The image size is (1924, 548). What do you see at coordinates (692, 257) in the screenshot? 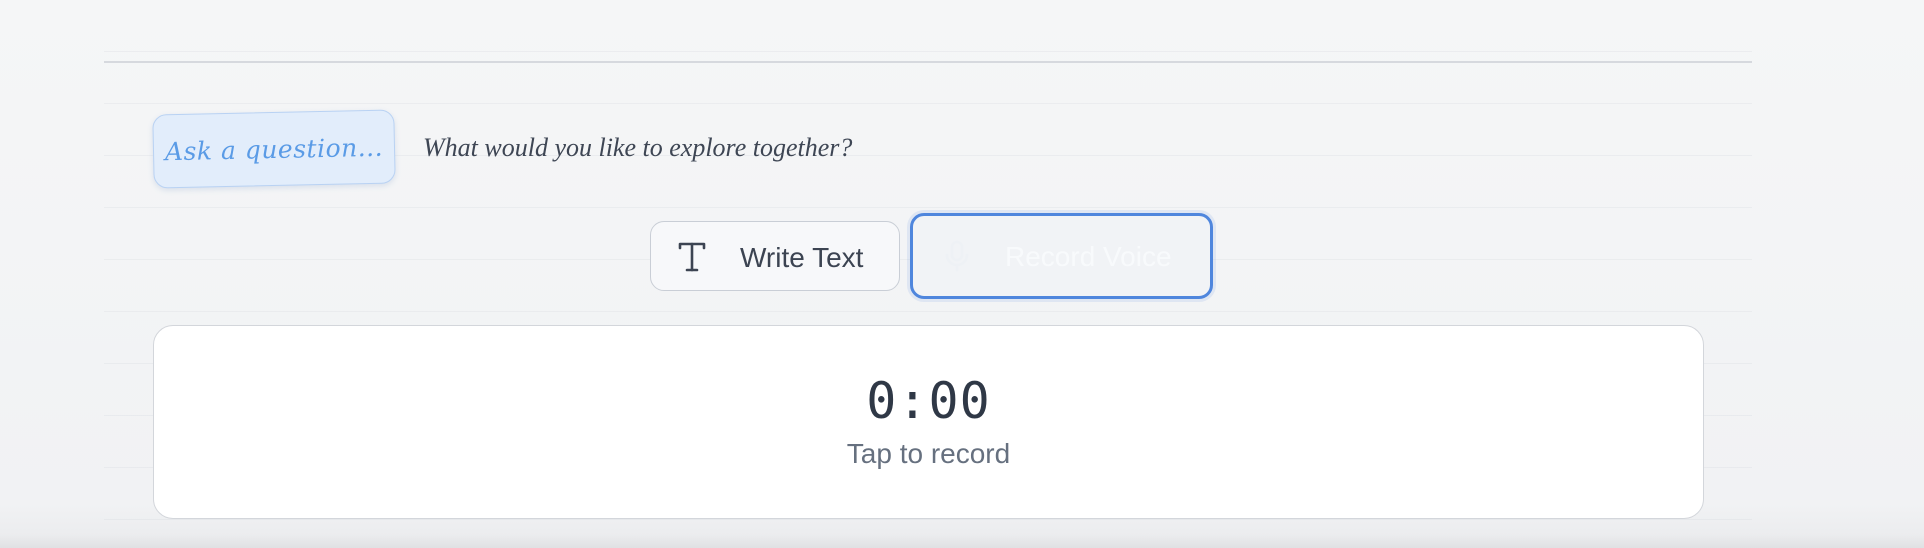
I see `text-icon` at bounding box center [692, 257].